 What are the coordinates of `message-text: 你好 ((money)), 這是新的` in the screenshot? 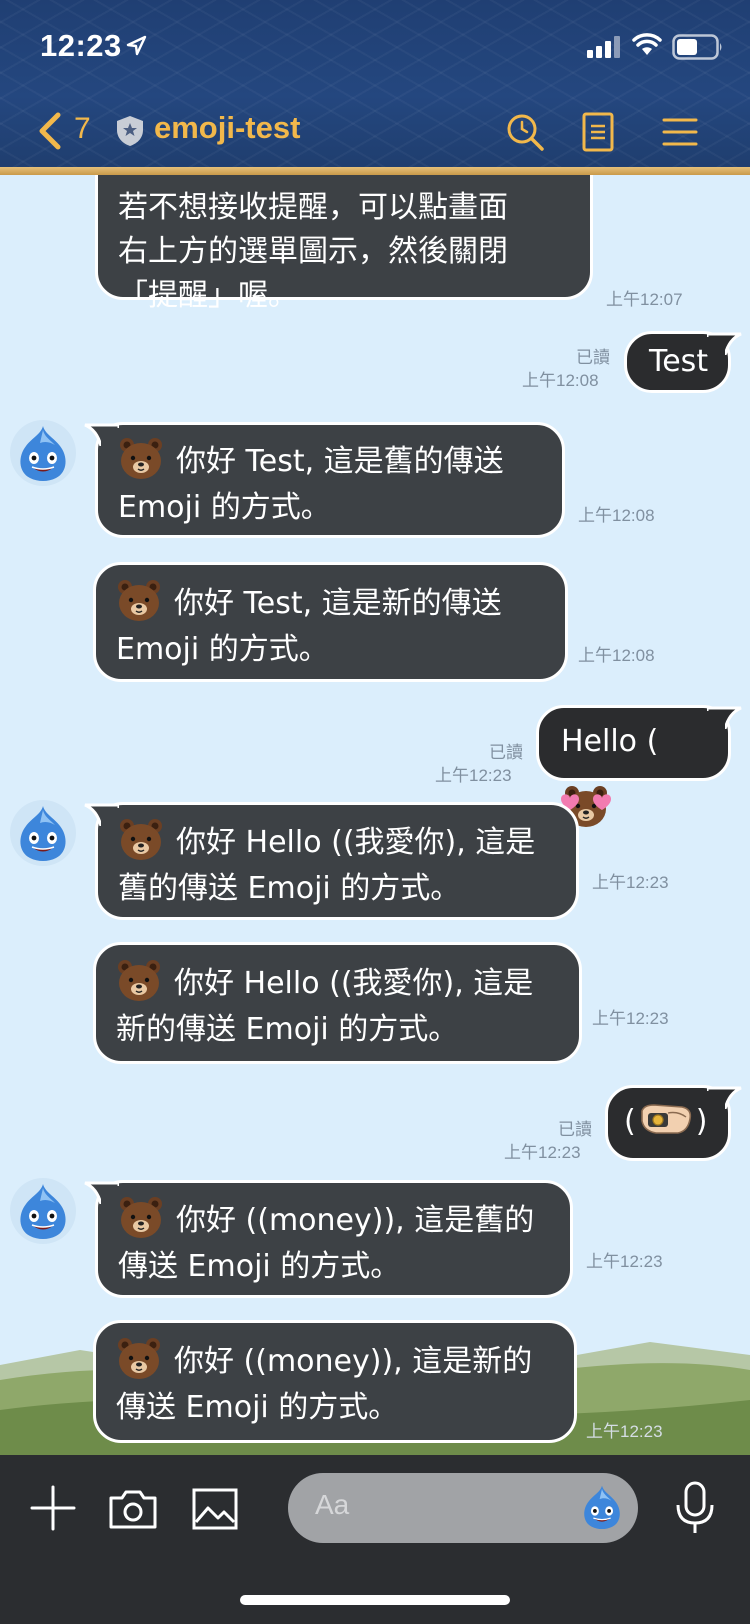 It's located at (353, 1361).